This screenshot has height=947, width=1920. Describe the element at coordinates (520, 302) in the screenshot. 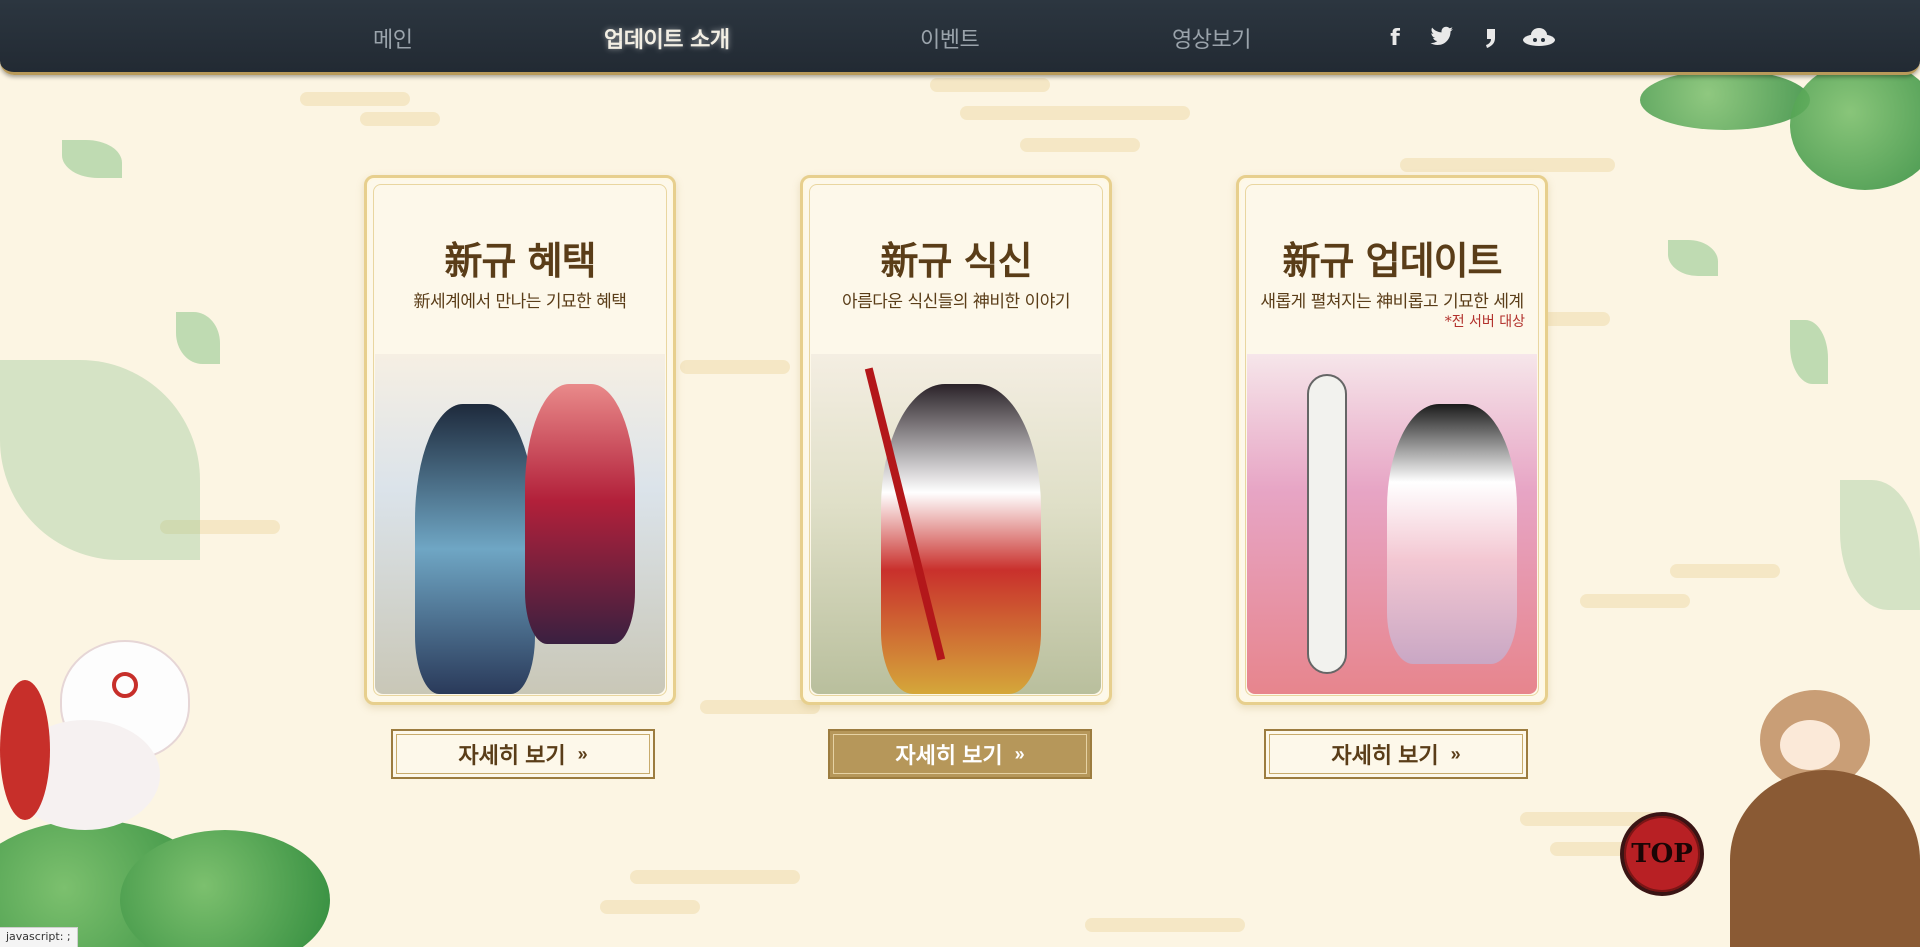

I see `card-subtitle: 新세계에서 만나는 기묘한 혜택` at that location.